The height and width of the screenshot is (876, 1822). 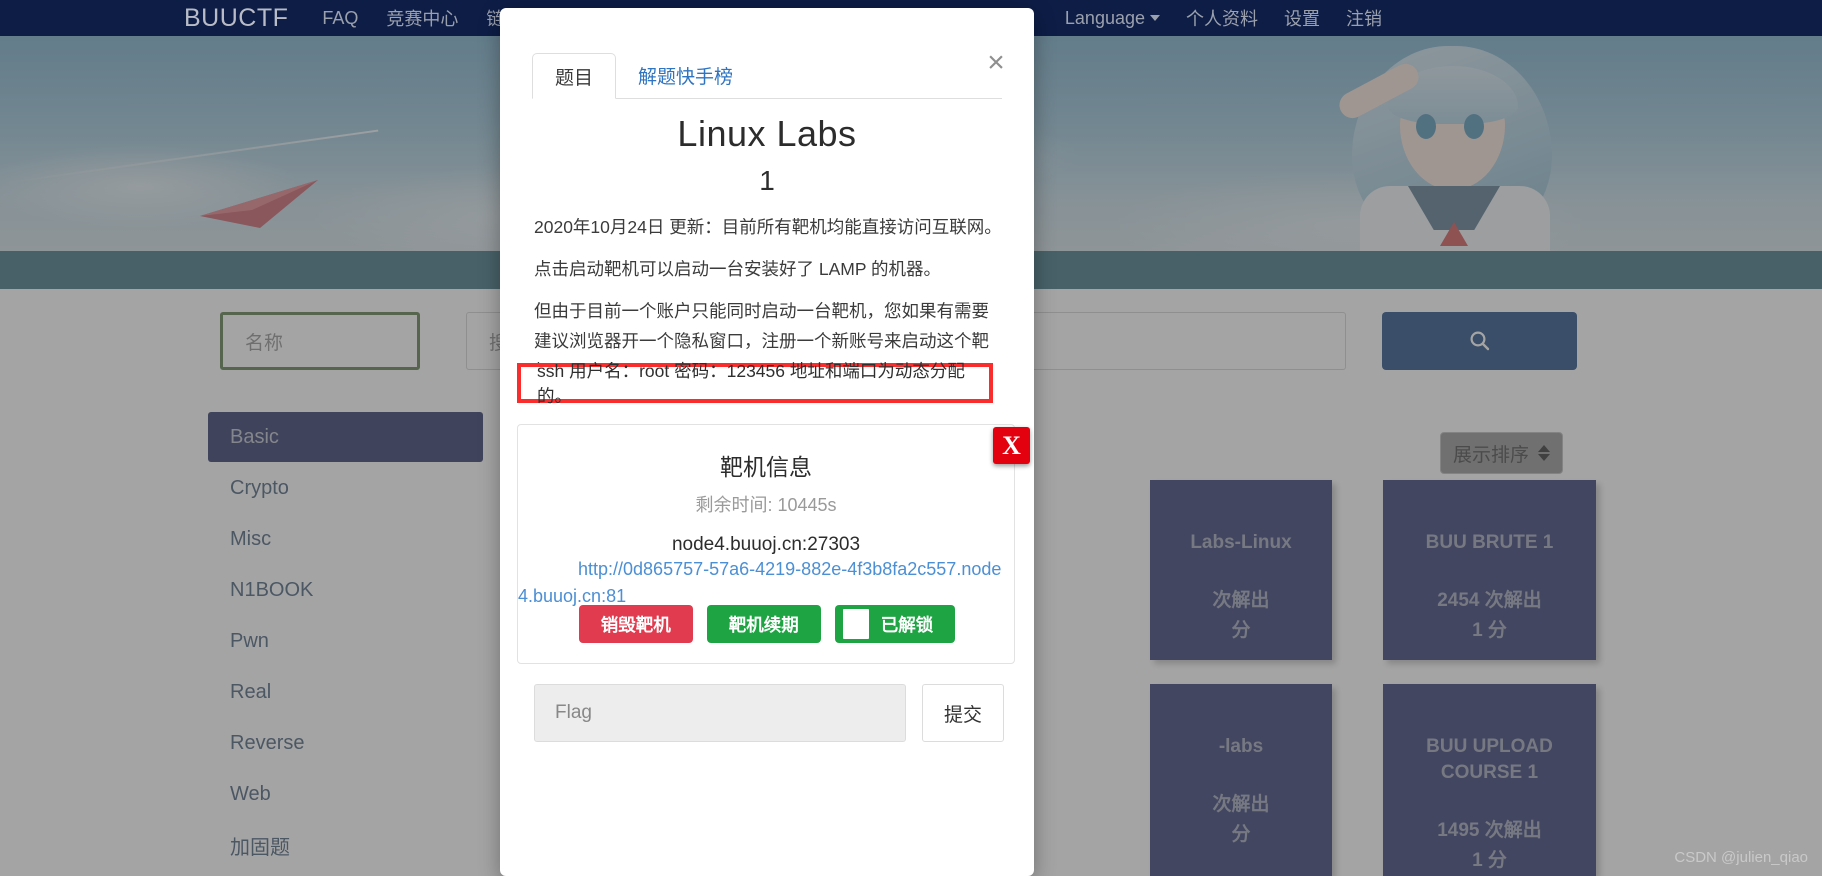 I want to click on nav-link-label: FAQ, so click(x=340, y=17).